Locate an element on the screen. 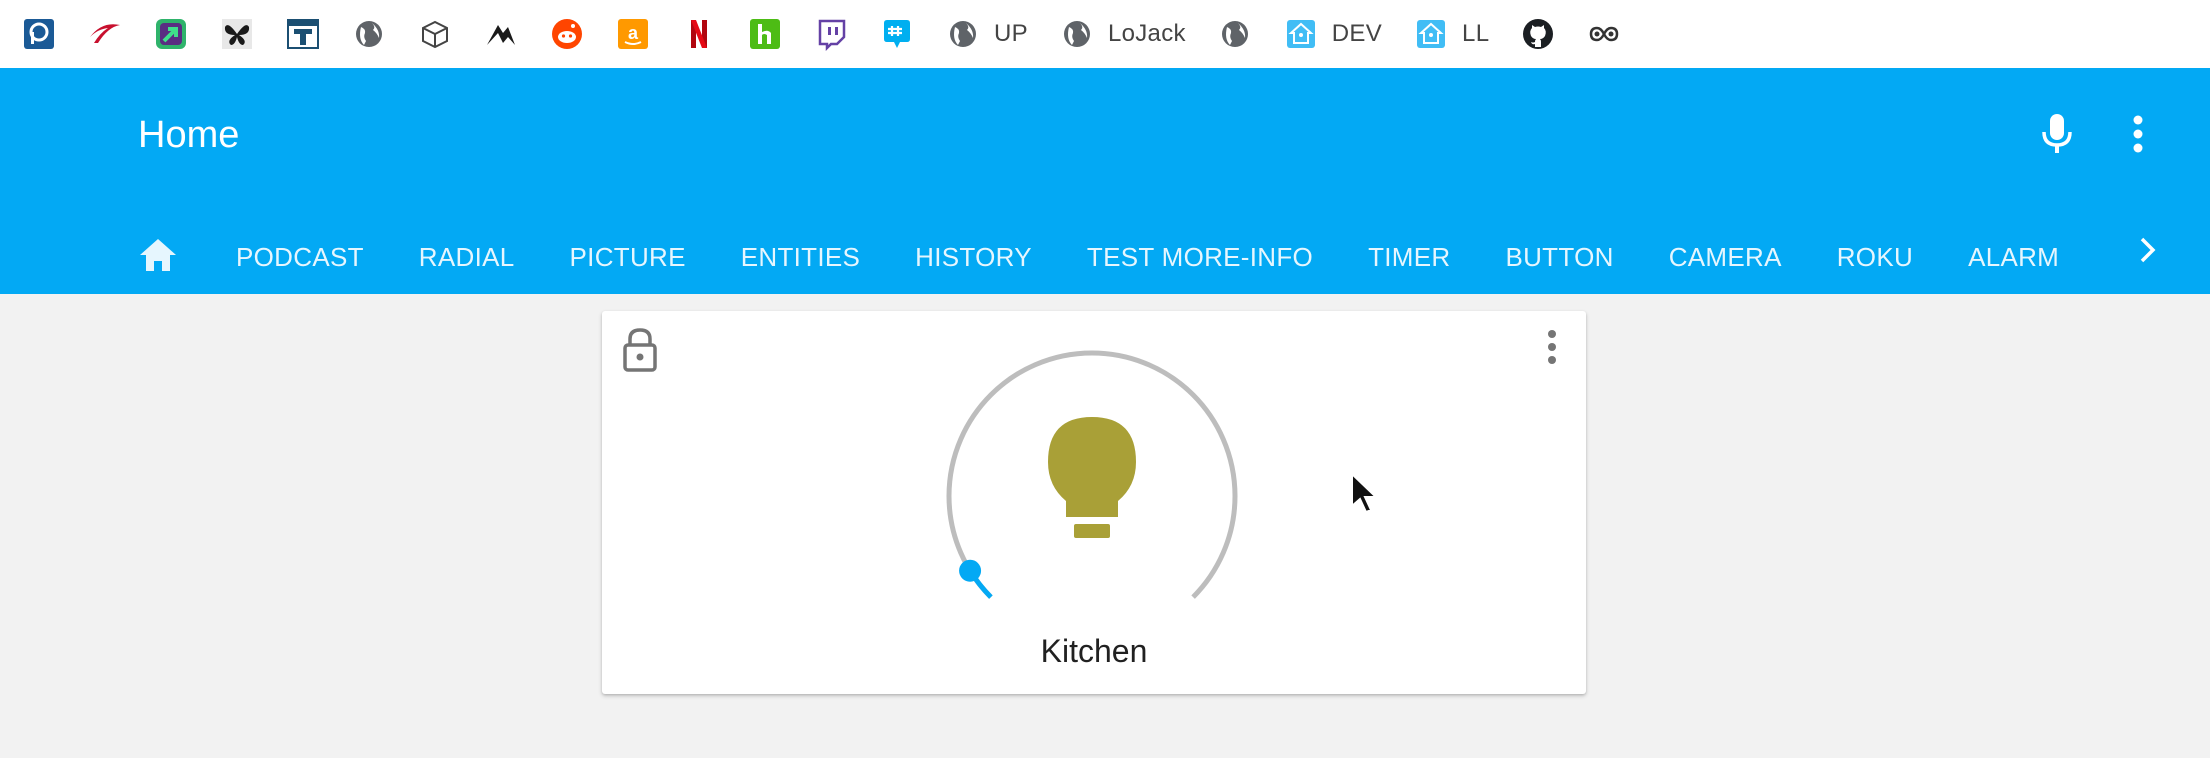  light-toggle-button is located at coordinates (1092, 477).